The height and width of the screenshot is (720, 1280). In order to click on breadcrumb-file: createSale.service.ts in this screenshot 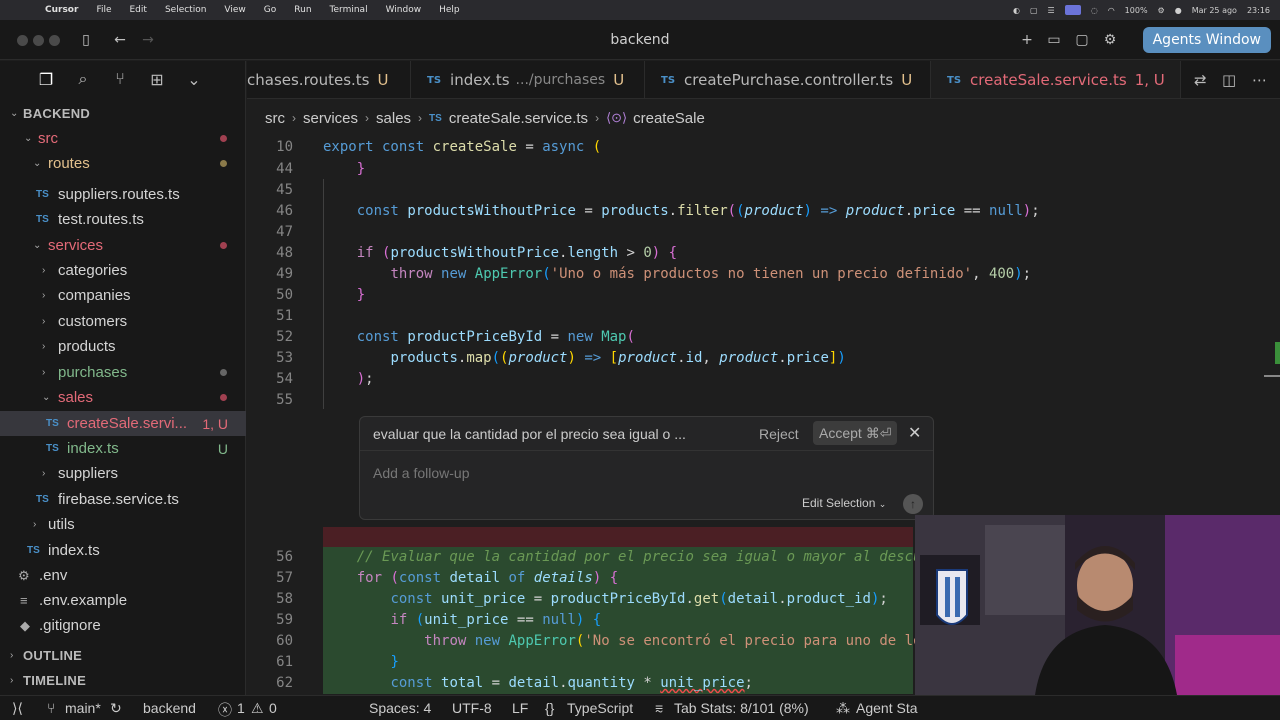, I will do `click(518, 118)`.